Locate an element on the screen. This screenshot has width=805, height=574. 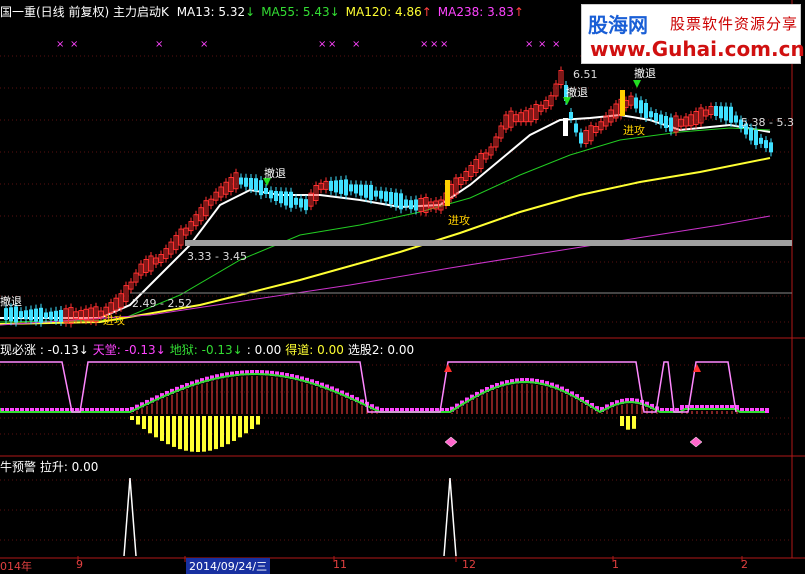
magenta-dot is located at coordinates (767, 410).